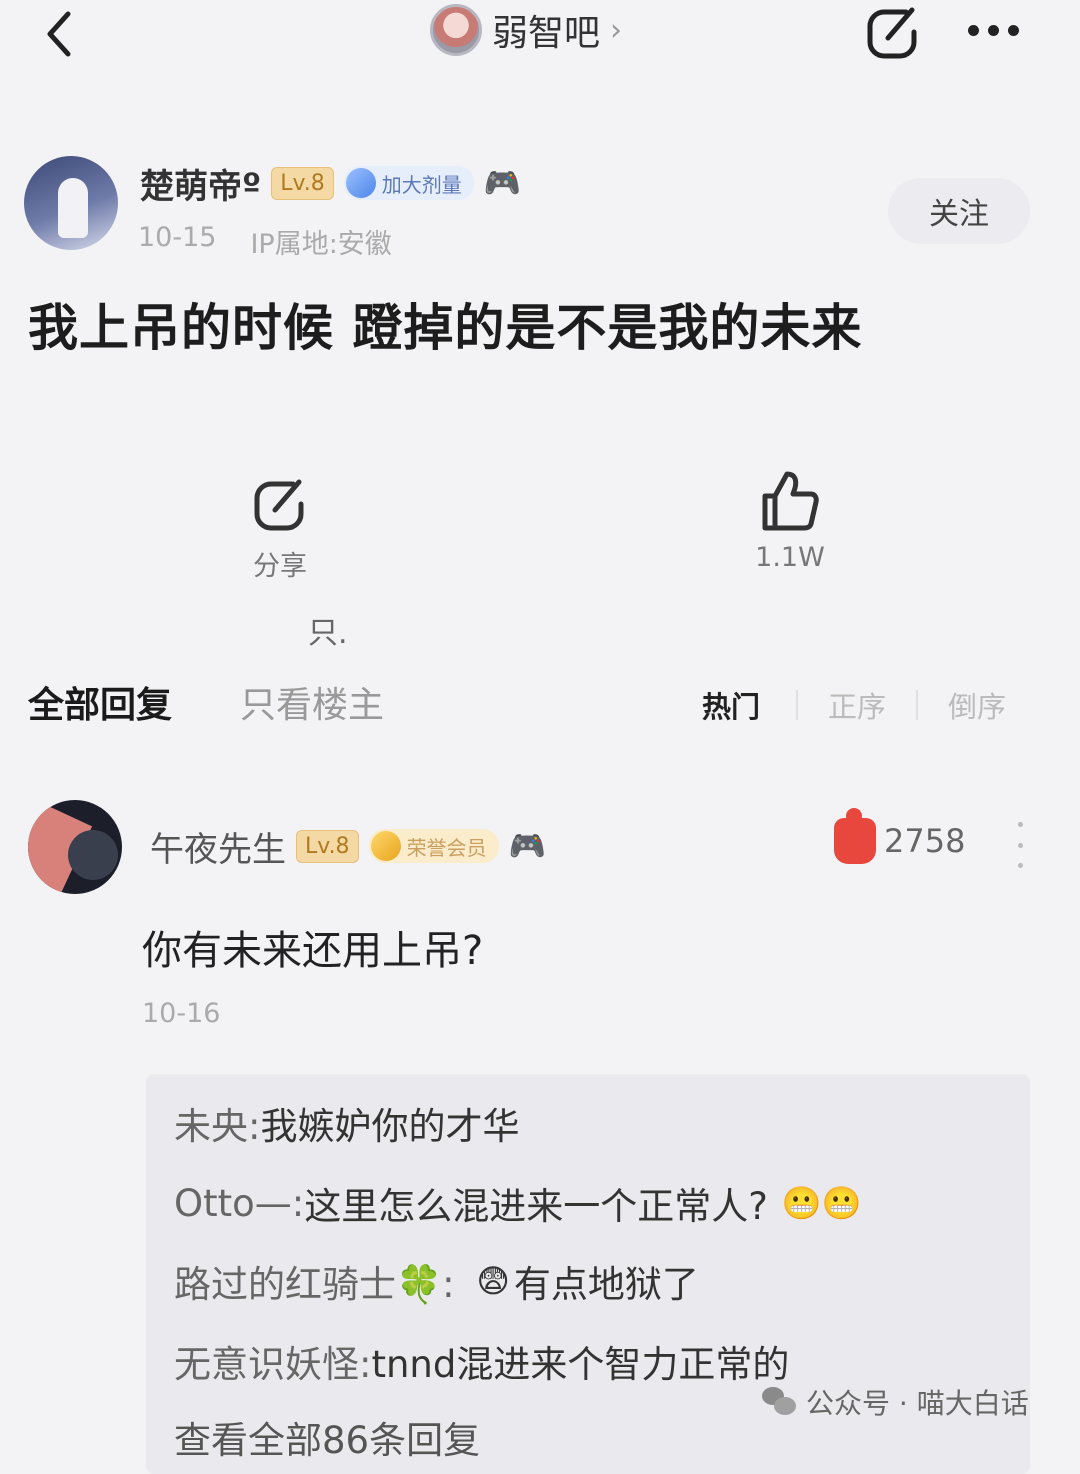 Image resolution: width=1080 pixels, height=1474 pixels. Describe the element at coordinates (790, 501) in the screenshot. I see `thumbs-up-icon` at that location.